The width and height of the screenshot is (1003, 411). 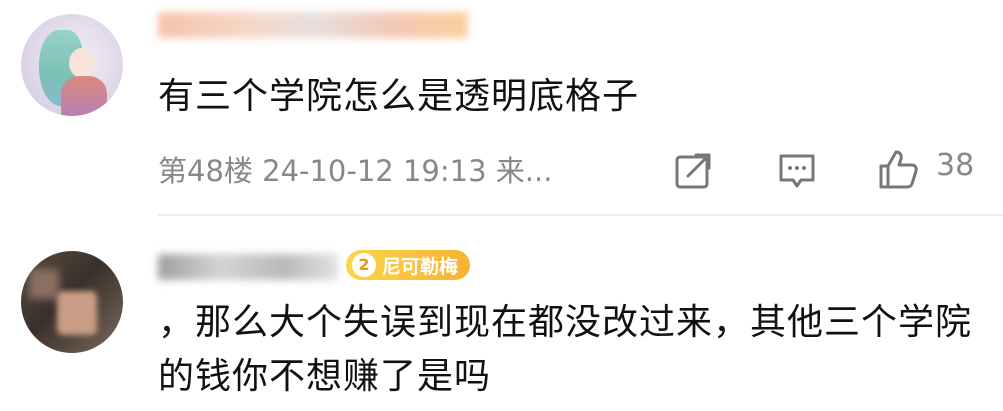 What do you see at coordinates (420, 266) in the screenshot?
I see `badge-label: 尼可勒梅` at bounding box center [420, 266].